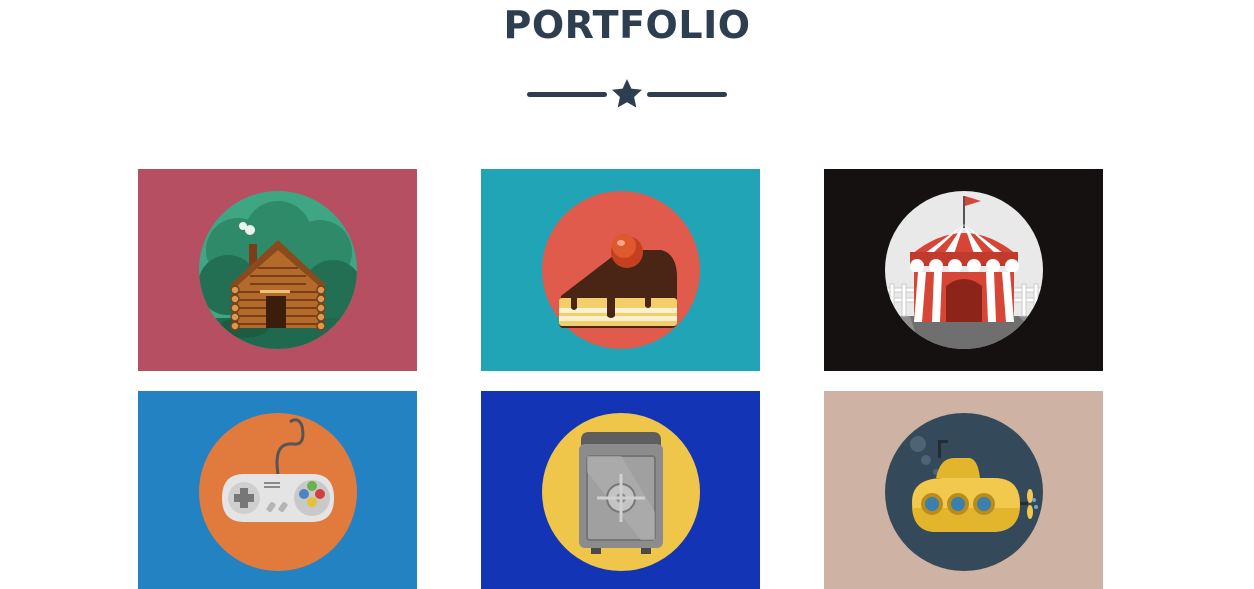 Image resolution: width=1254 pixels, height=589 pixels. I want to click on page-title: PORTFOLIO, so click(627, 25).